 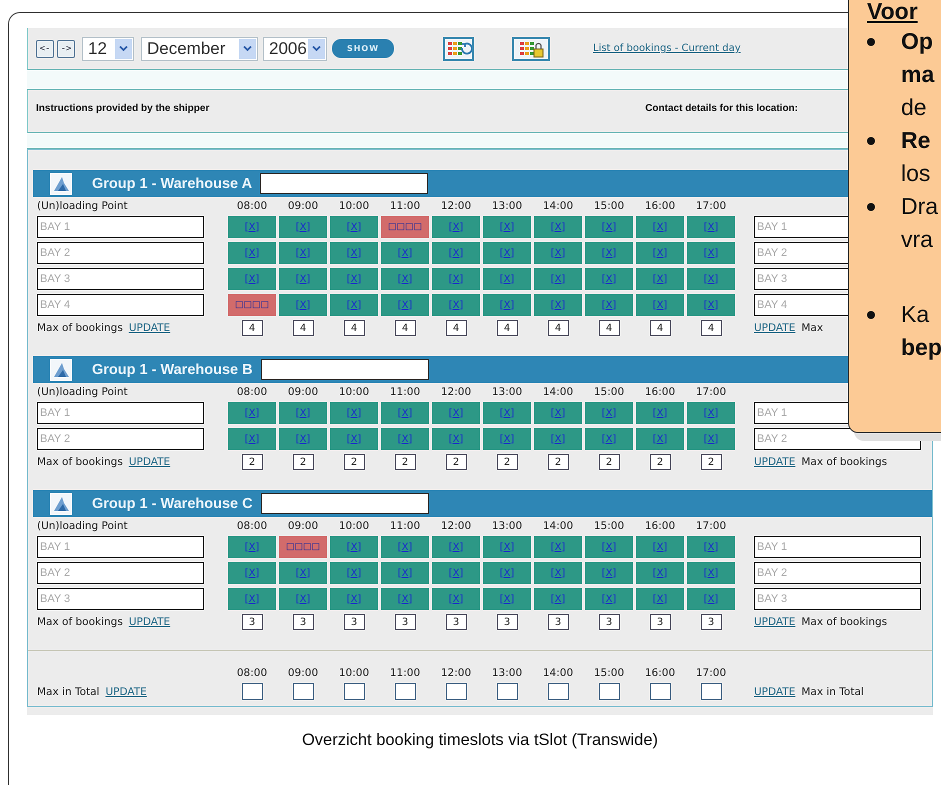 What do you see at coordinates (295, 48) in the screenshot?
I see `year-select: 2006` at bounding box center [295, 48].